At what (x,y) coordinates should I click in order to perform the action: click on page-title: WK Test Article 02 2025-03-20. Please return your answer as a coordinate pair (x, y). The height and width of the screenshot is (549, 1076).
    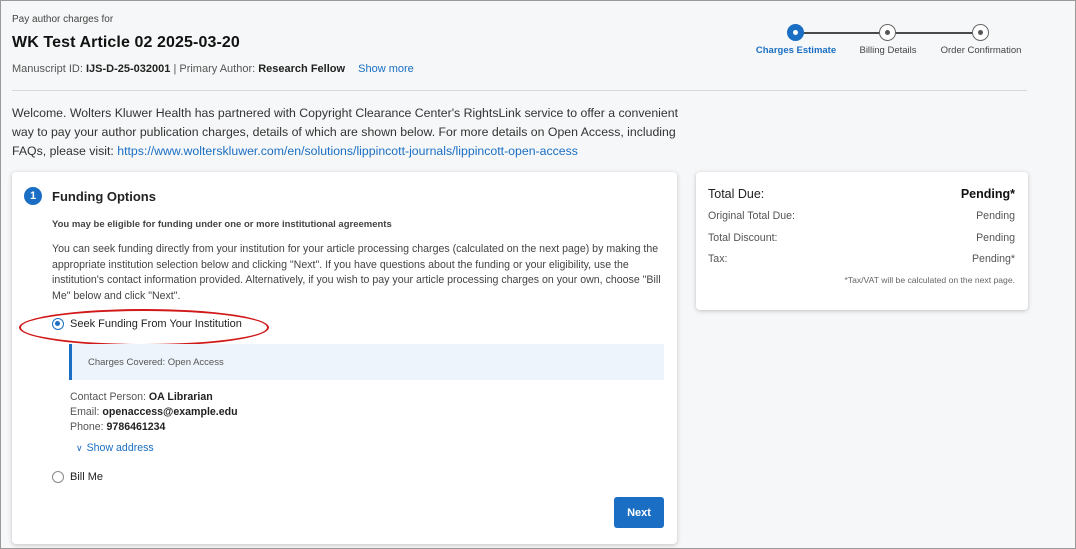
    Looking at the image, I should click on (126, 42).